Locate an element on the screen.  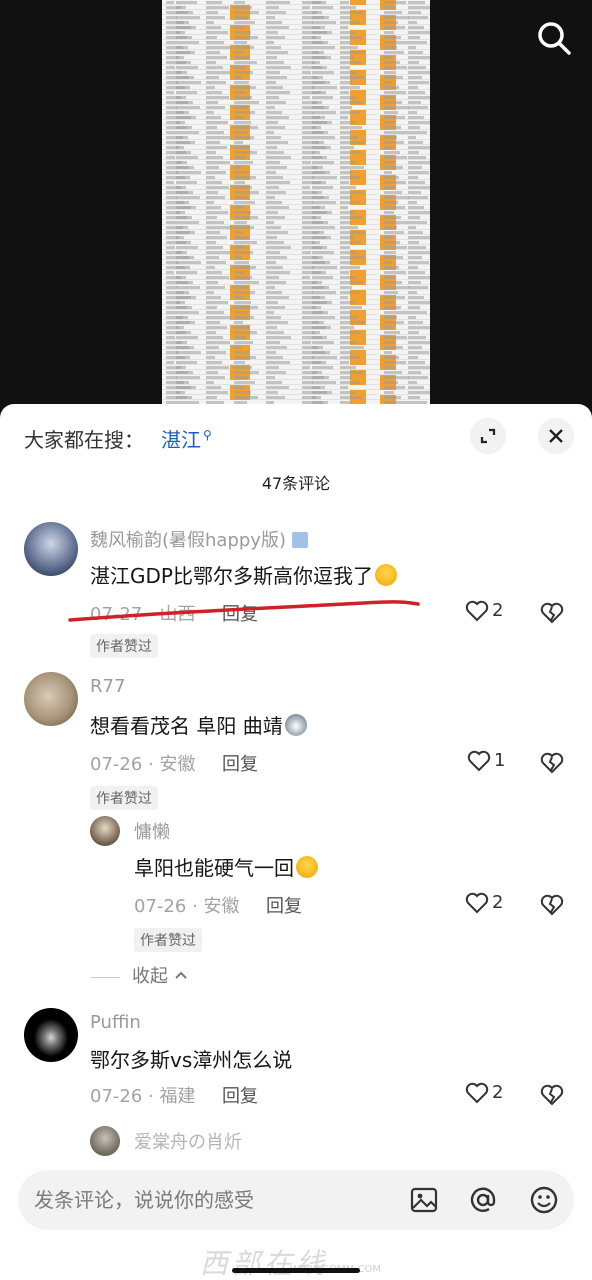
level-badge-icon is located at coordinates (299, 540).